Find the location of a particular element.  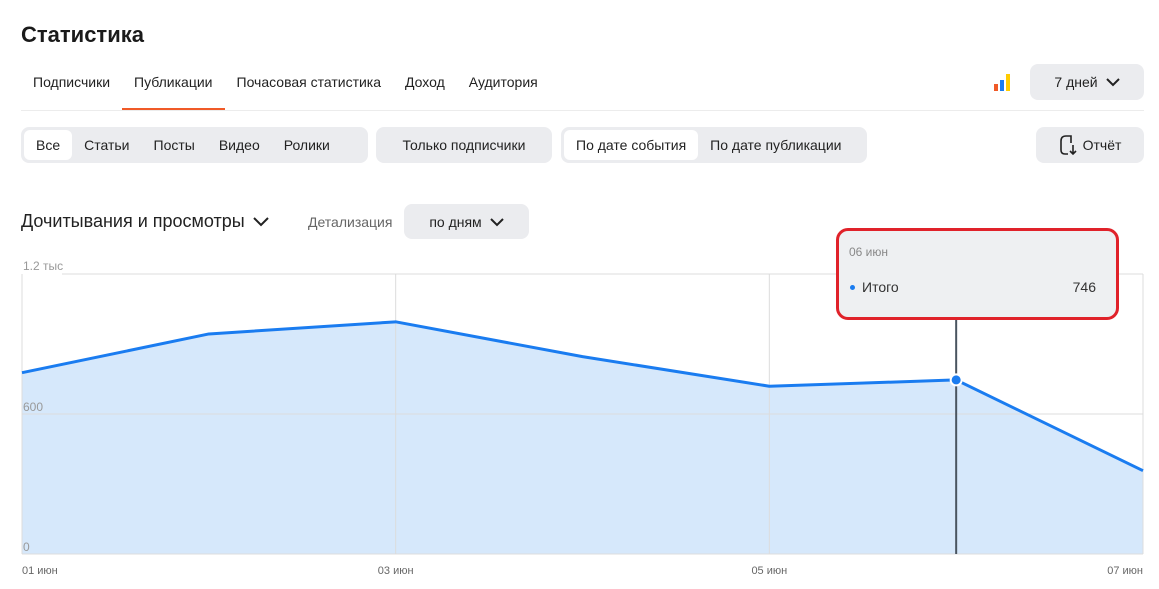

tooltip-series-marker is located at coordinates (852, 287).